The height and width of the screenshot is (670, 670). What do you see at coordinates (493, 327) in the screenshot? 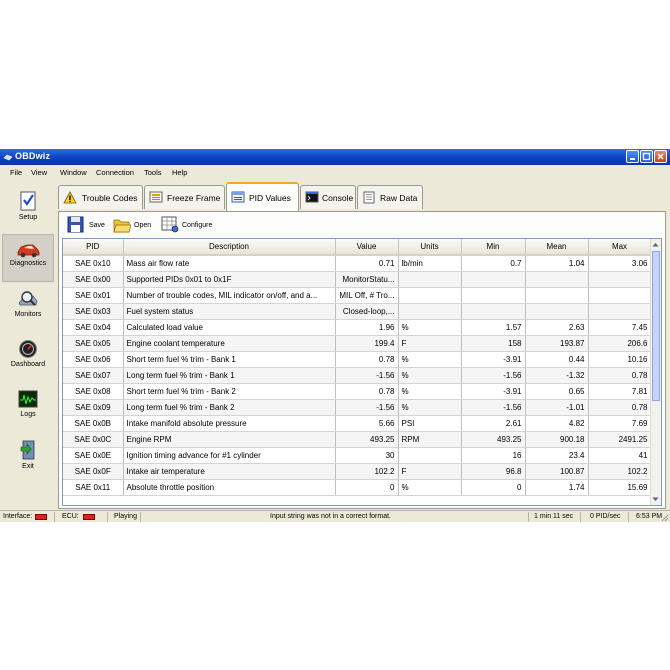
I see `cell-min: 1.57` at bounding box center [493, 327].